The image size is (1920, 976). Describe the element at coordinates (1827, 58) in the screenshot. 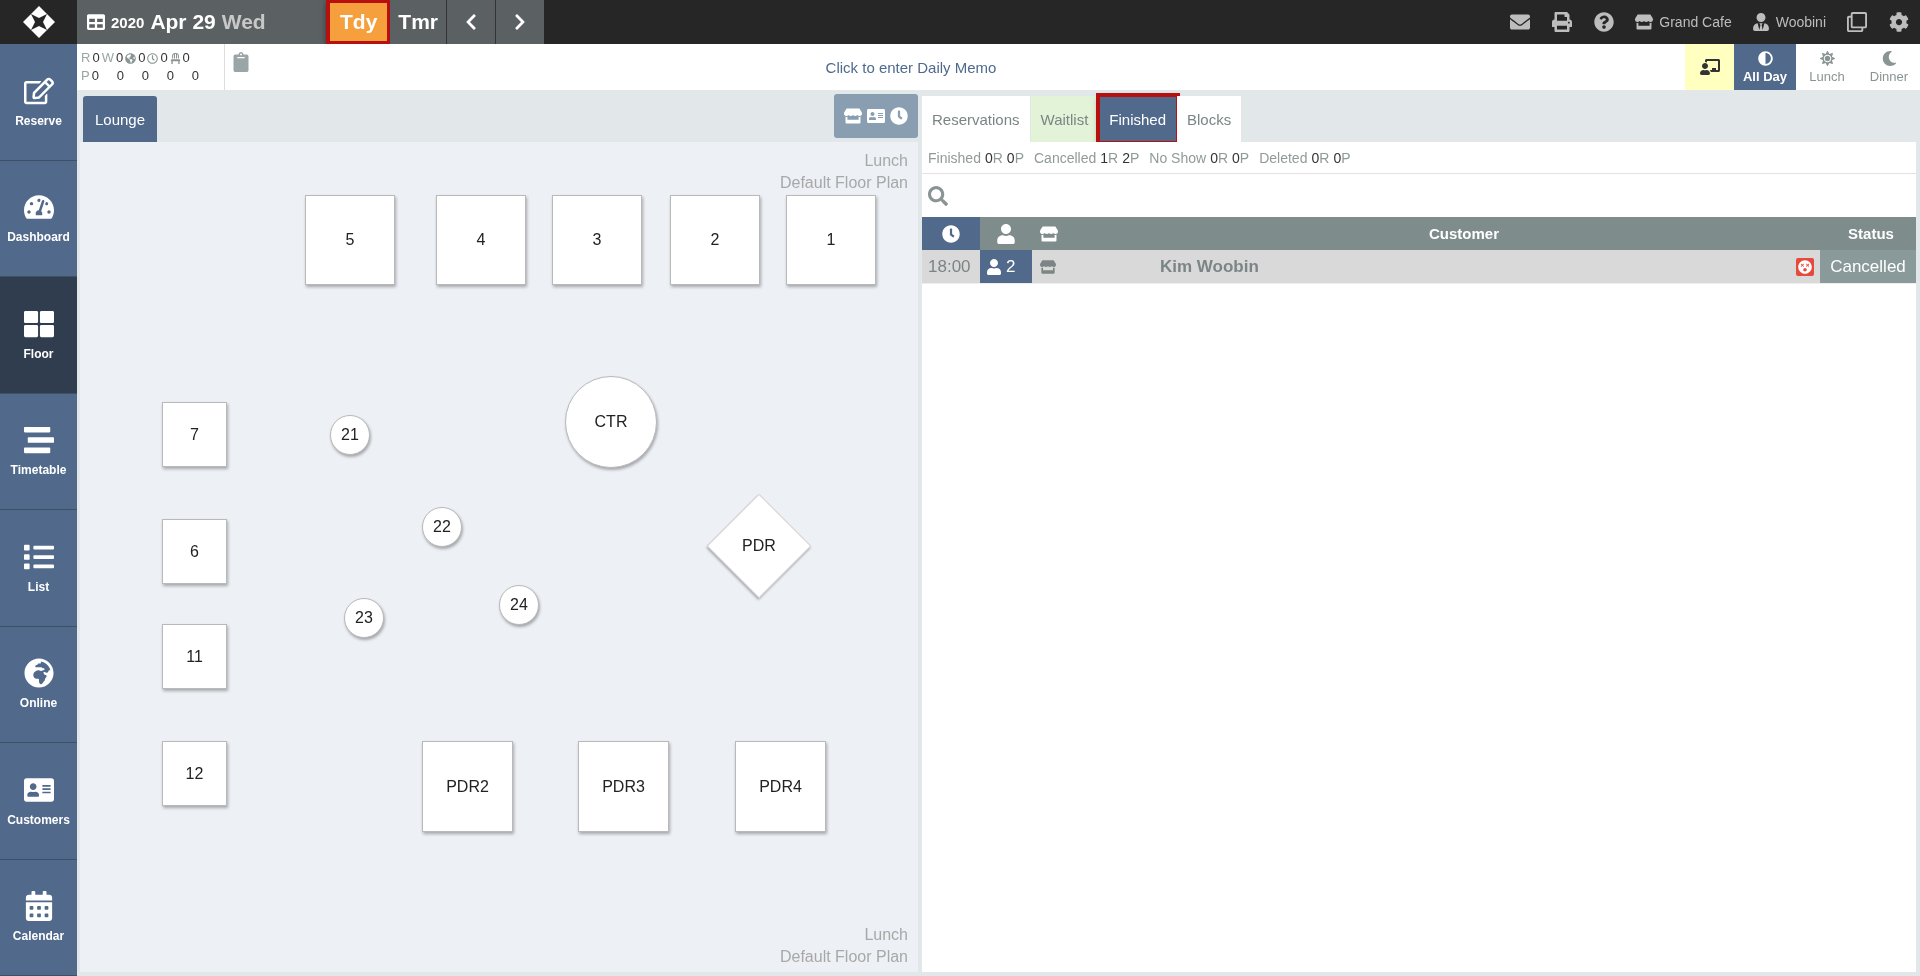

I see `sun-icon` at that location.